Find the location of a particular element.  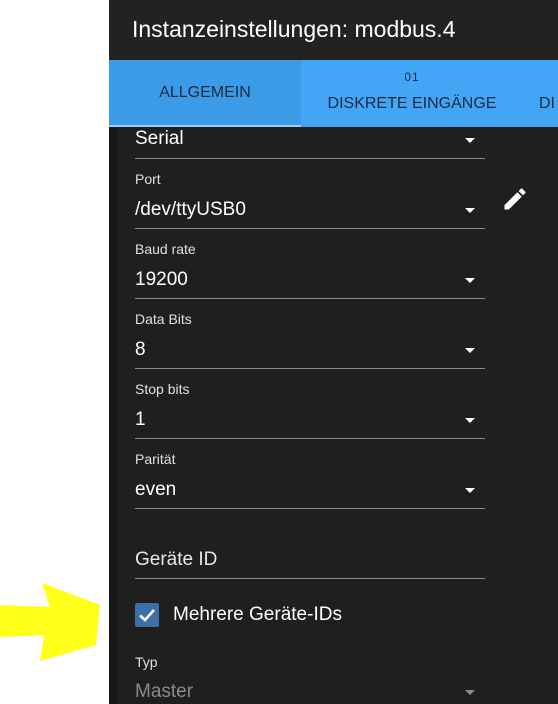

dialog-title: Instanzeinstellungen: modbus.4 is located at coordinates (294, 29).